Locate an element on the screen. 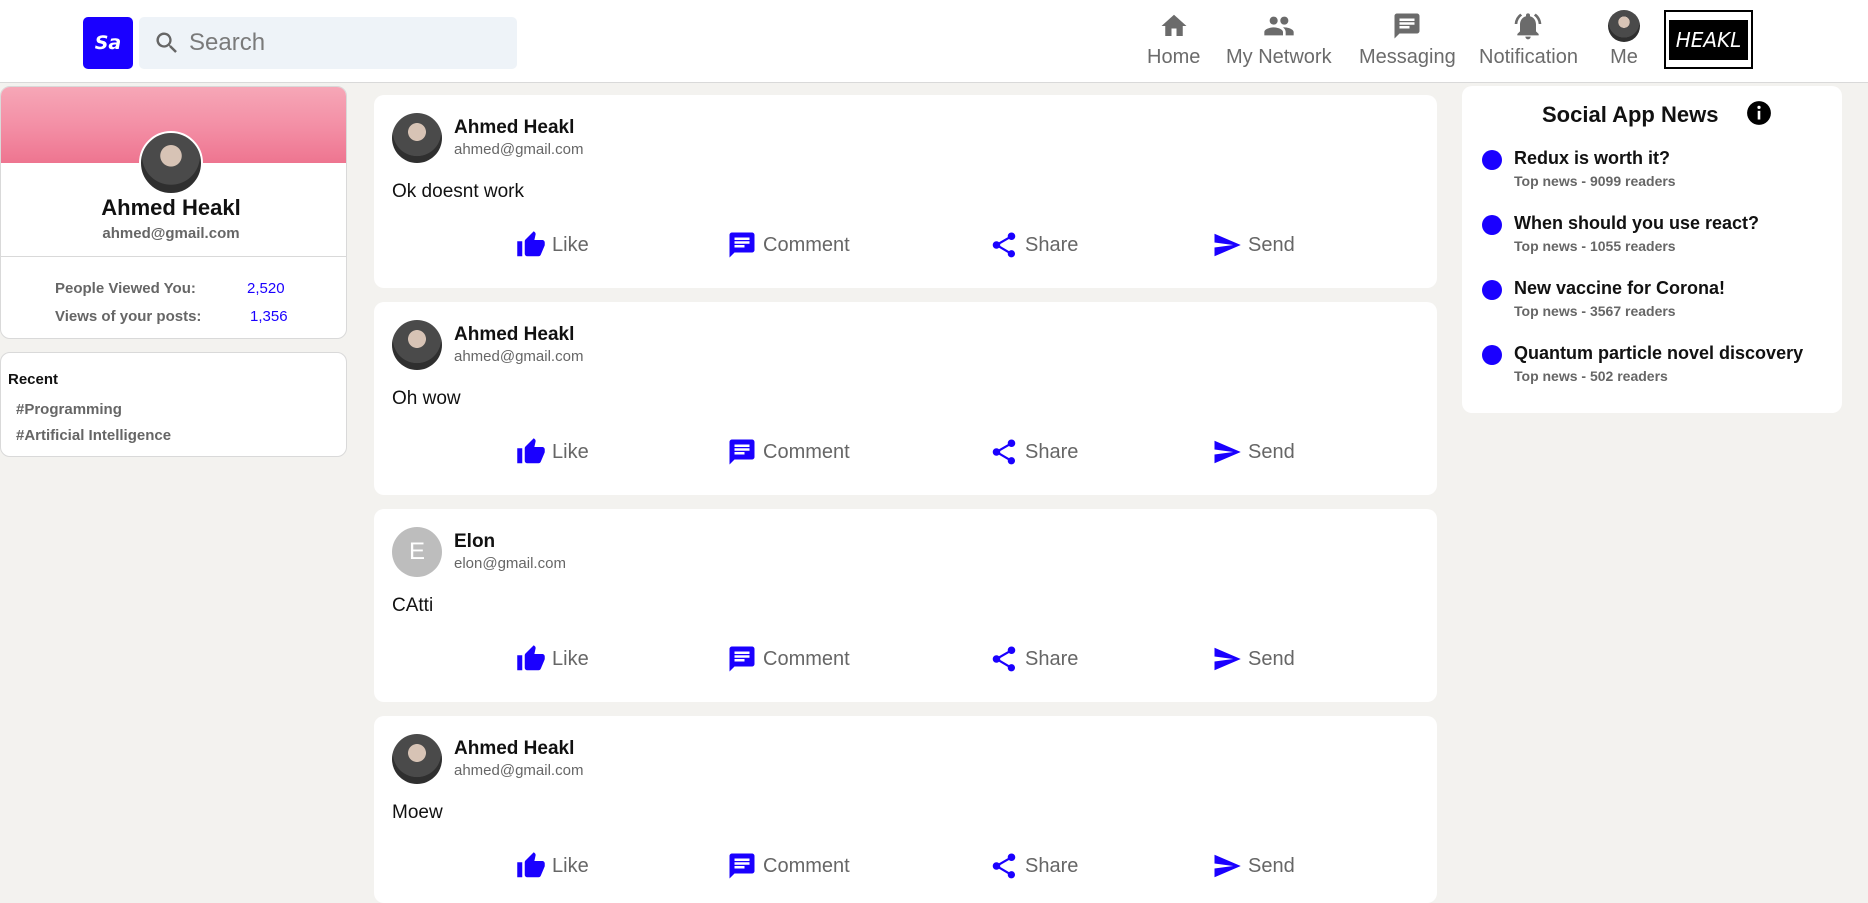 This screenshot has width=1868, height=903. news-headline: New vaccine for Corona! is located at coordinates (1619, 288).